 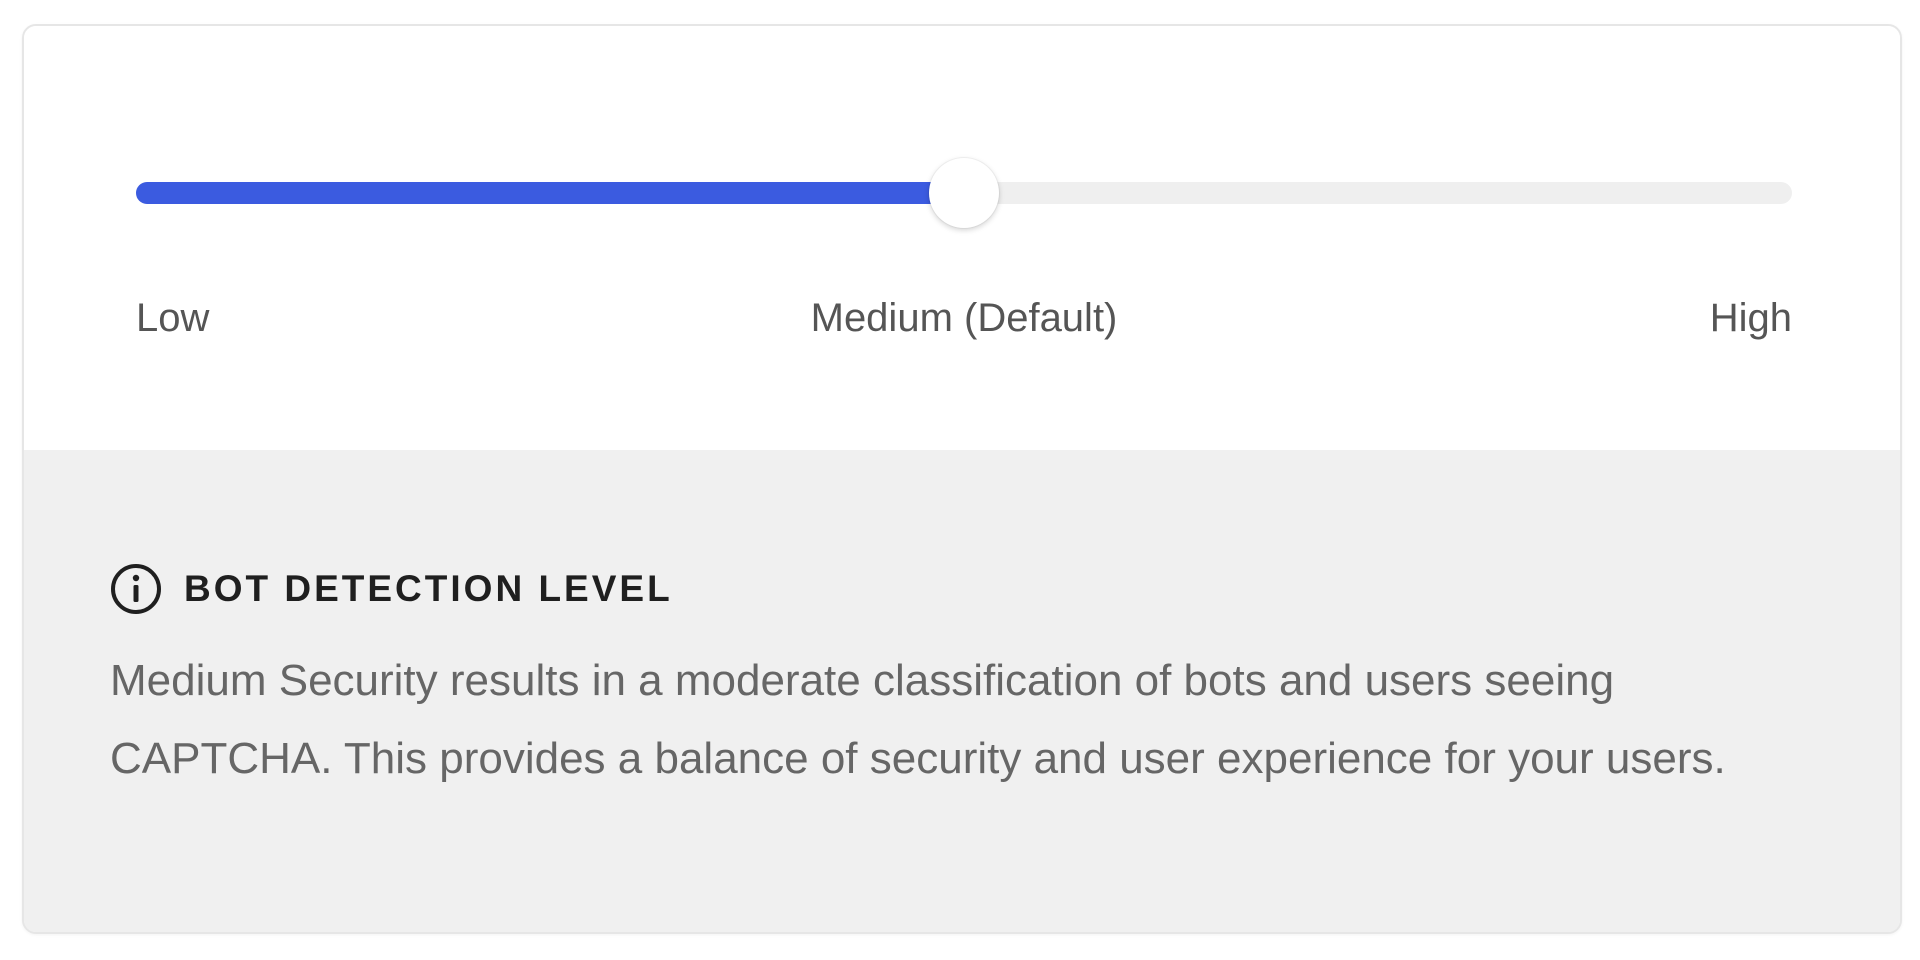 I want to click on info-header: BOT DETECTION LEVEL, so click(x=391, y=589).